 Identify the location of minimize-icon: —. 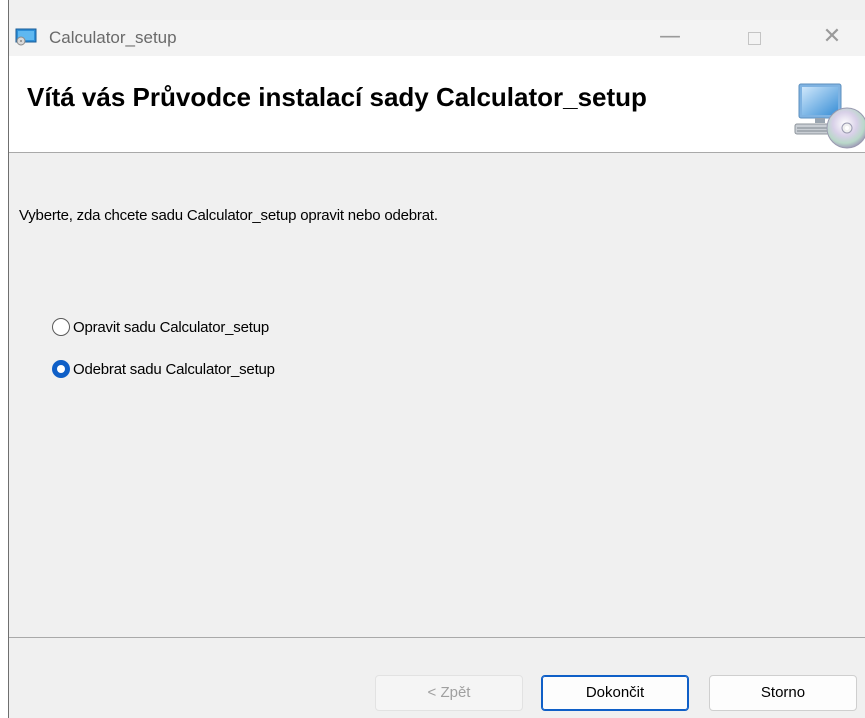
(670, 36).